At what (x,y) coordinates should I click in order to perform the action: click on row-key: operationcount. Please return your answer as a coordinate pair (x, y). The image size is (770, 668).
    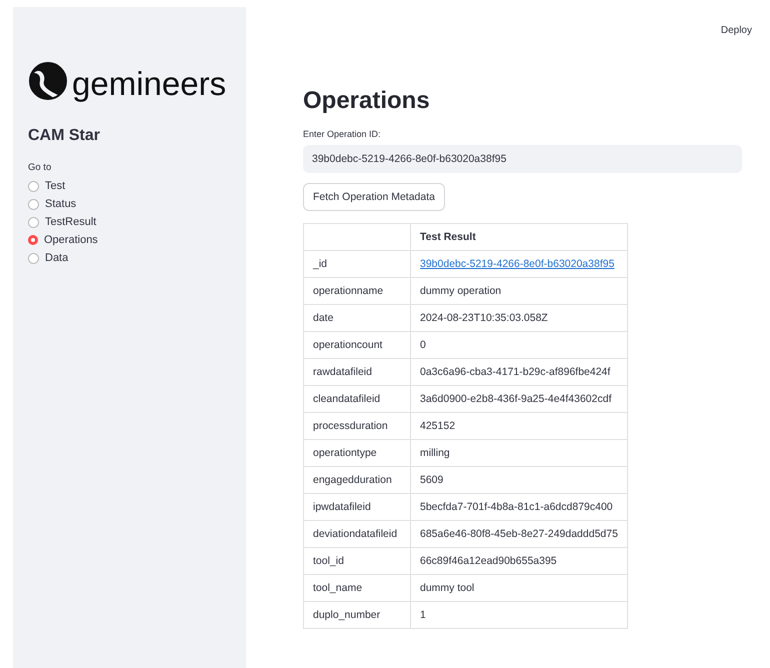
    Looking at the image, I should click on (357, 345).